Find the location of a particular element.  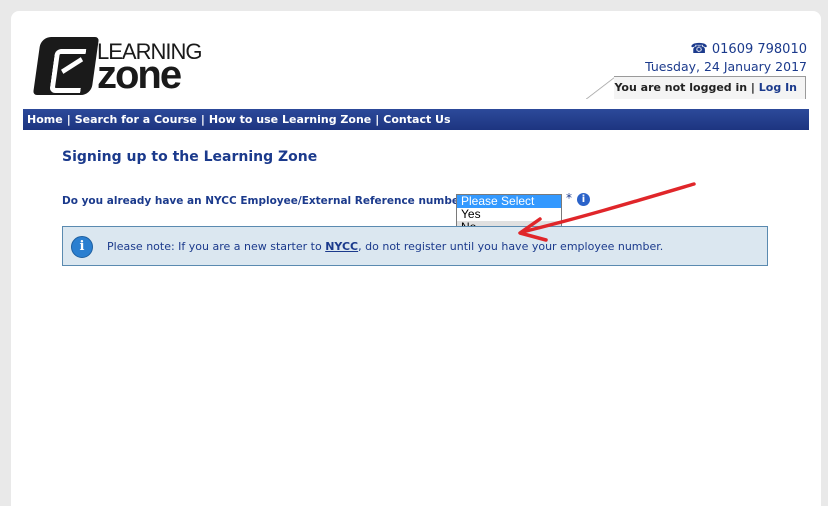

red-arrow-annotation is located at coordinates (607, 212).